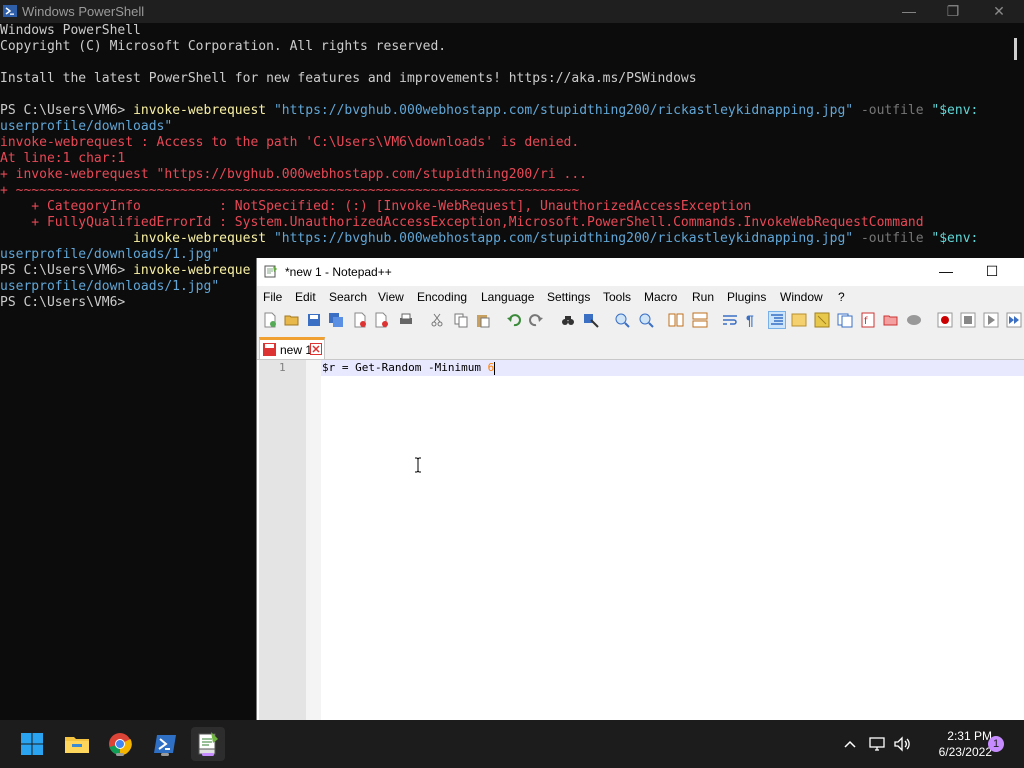 Image resolution: width=1024 pixels, height=768 pixels. I want to click on menu-item-language: Language, so click(507, 297).